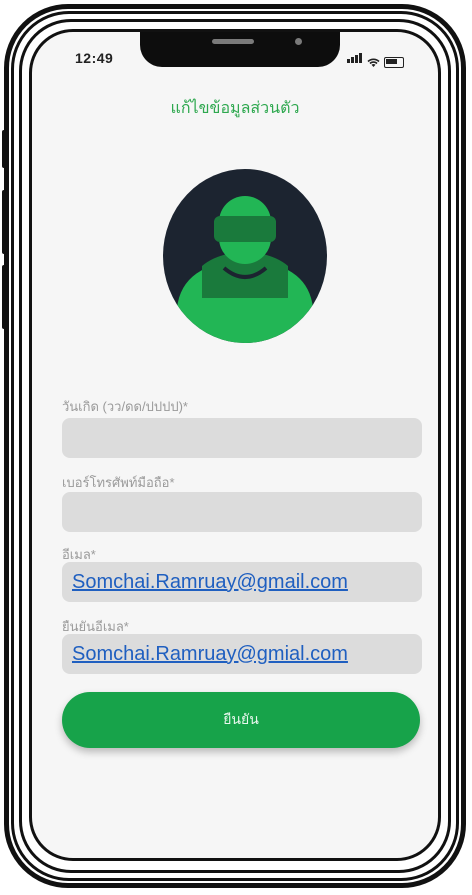  I want to click on user-avatar-icon, so click(245, 256).